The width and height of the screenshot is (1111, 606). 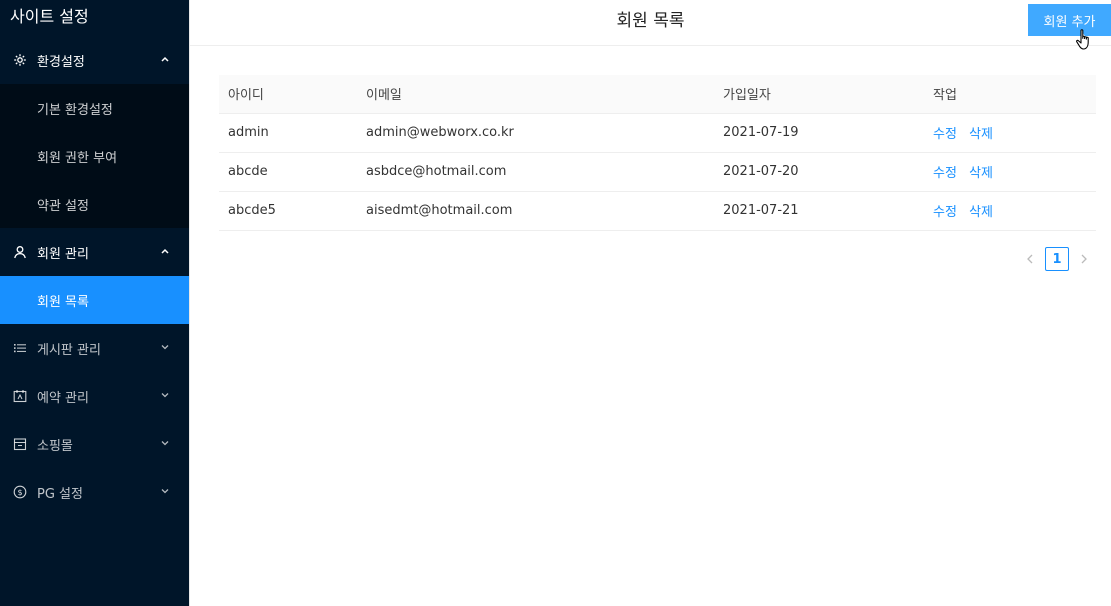 What do you see at coordinates (819, 172) in the screenshot?
I see `cell-date: 2021-07-20` at bounding box center [819, 172].